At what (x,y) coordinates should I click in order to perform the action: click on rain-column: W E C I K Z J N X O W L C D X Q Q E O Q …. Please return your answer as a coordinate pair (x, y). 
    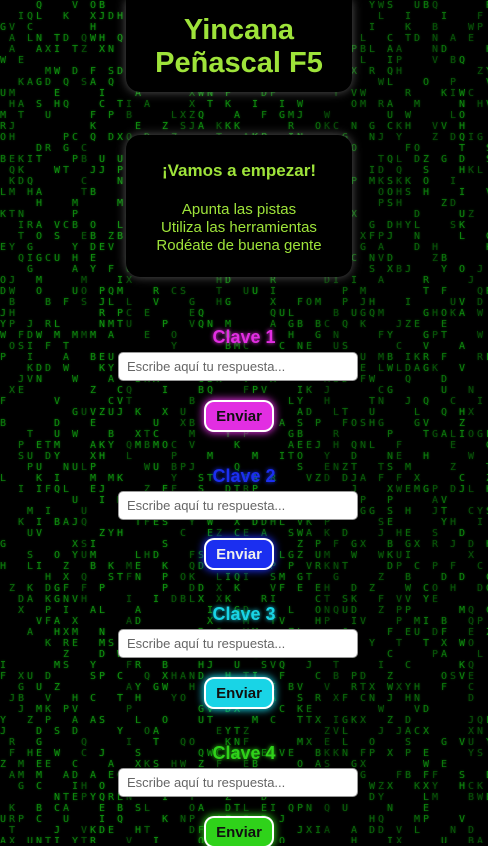
    Looking at the image, I should click on (471, 432).